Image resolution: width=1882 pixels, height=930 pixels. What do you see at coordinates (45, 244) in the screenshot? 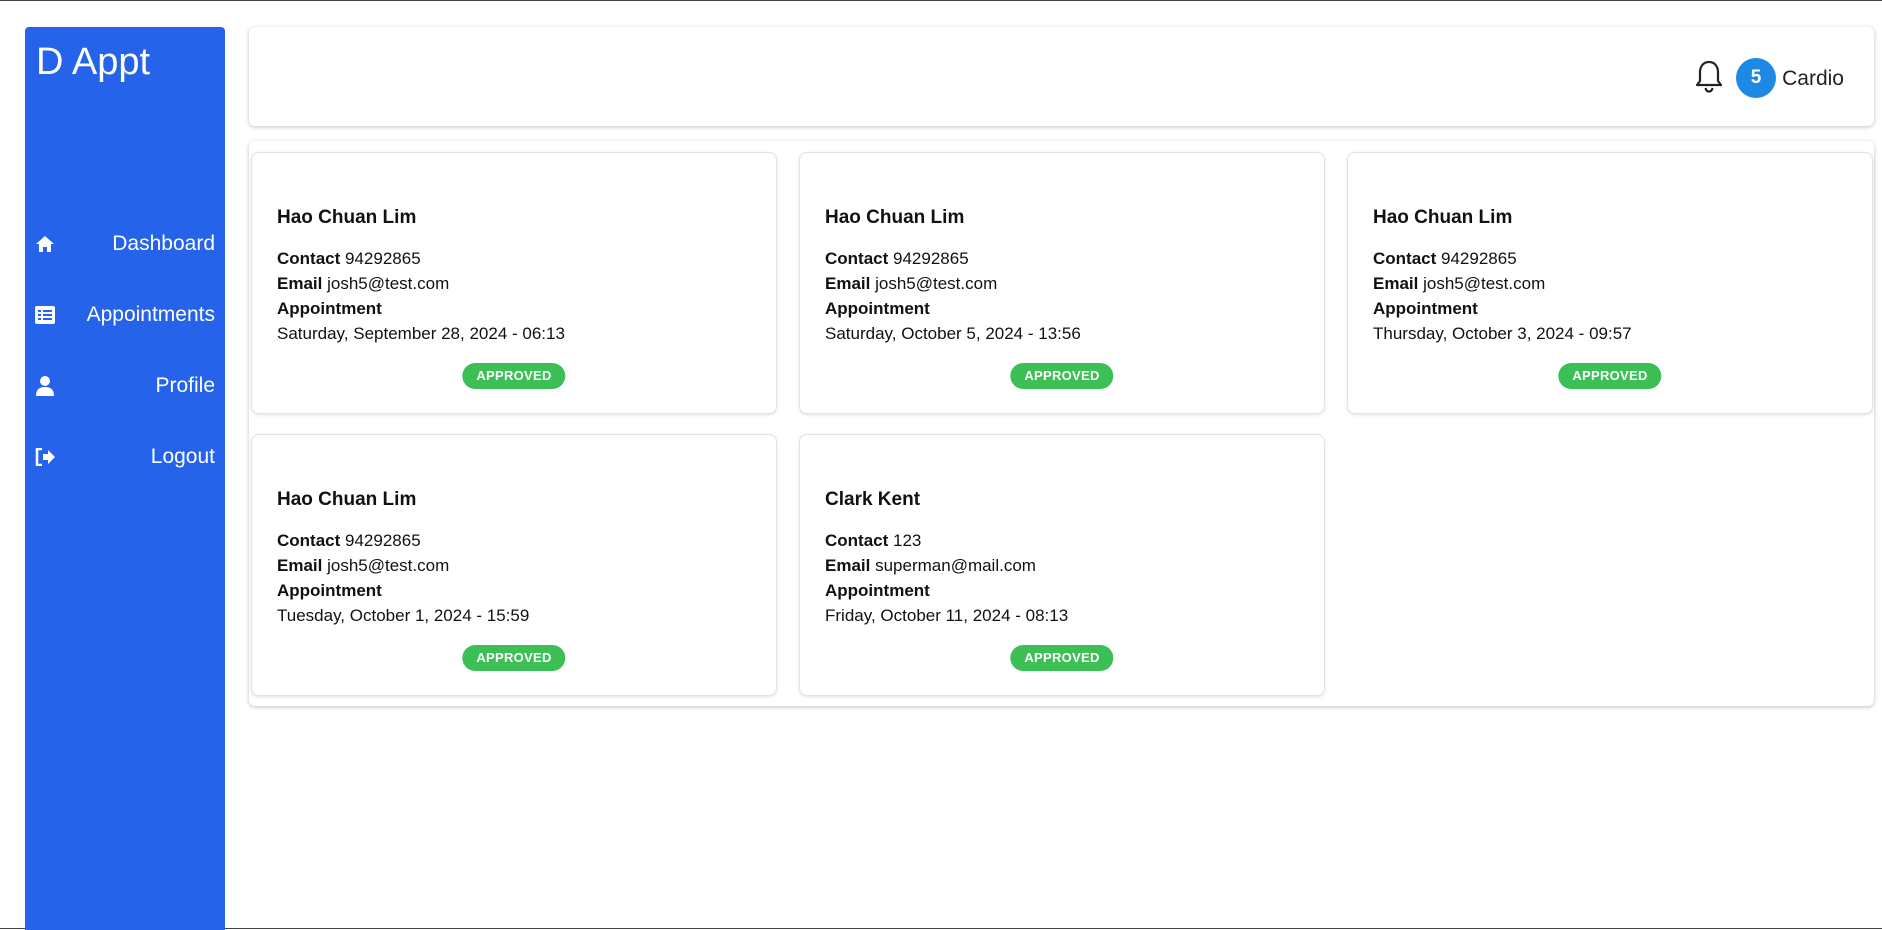
I see `home-icon` at bounding box center [45, 244].